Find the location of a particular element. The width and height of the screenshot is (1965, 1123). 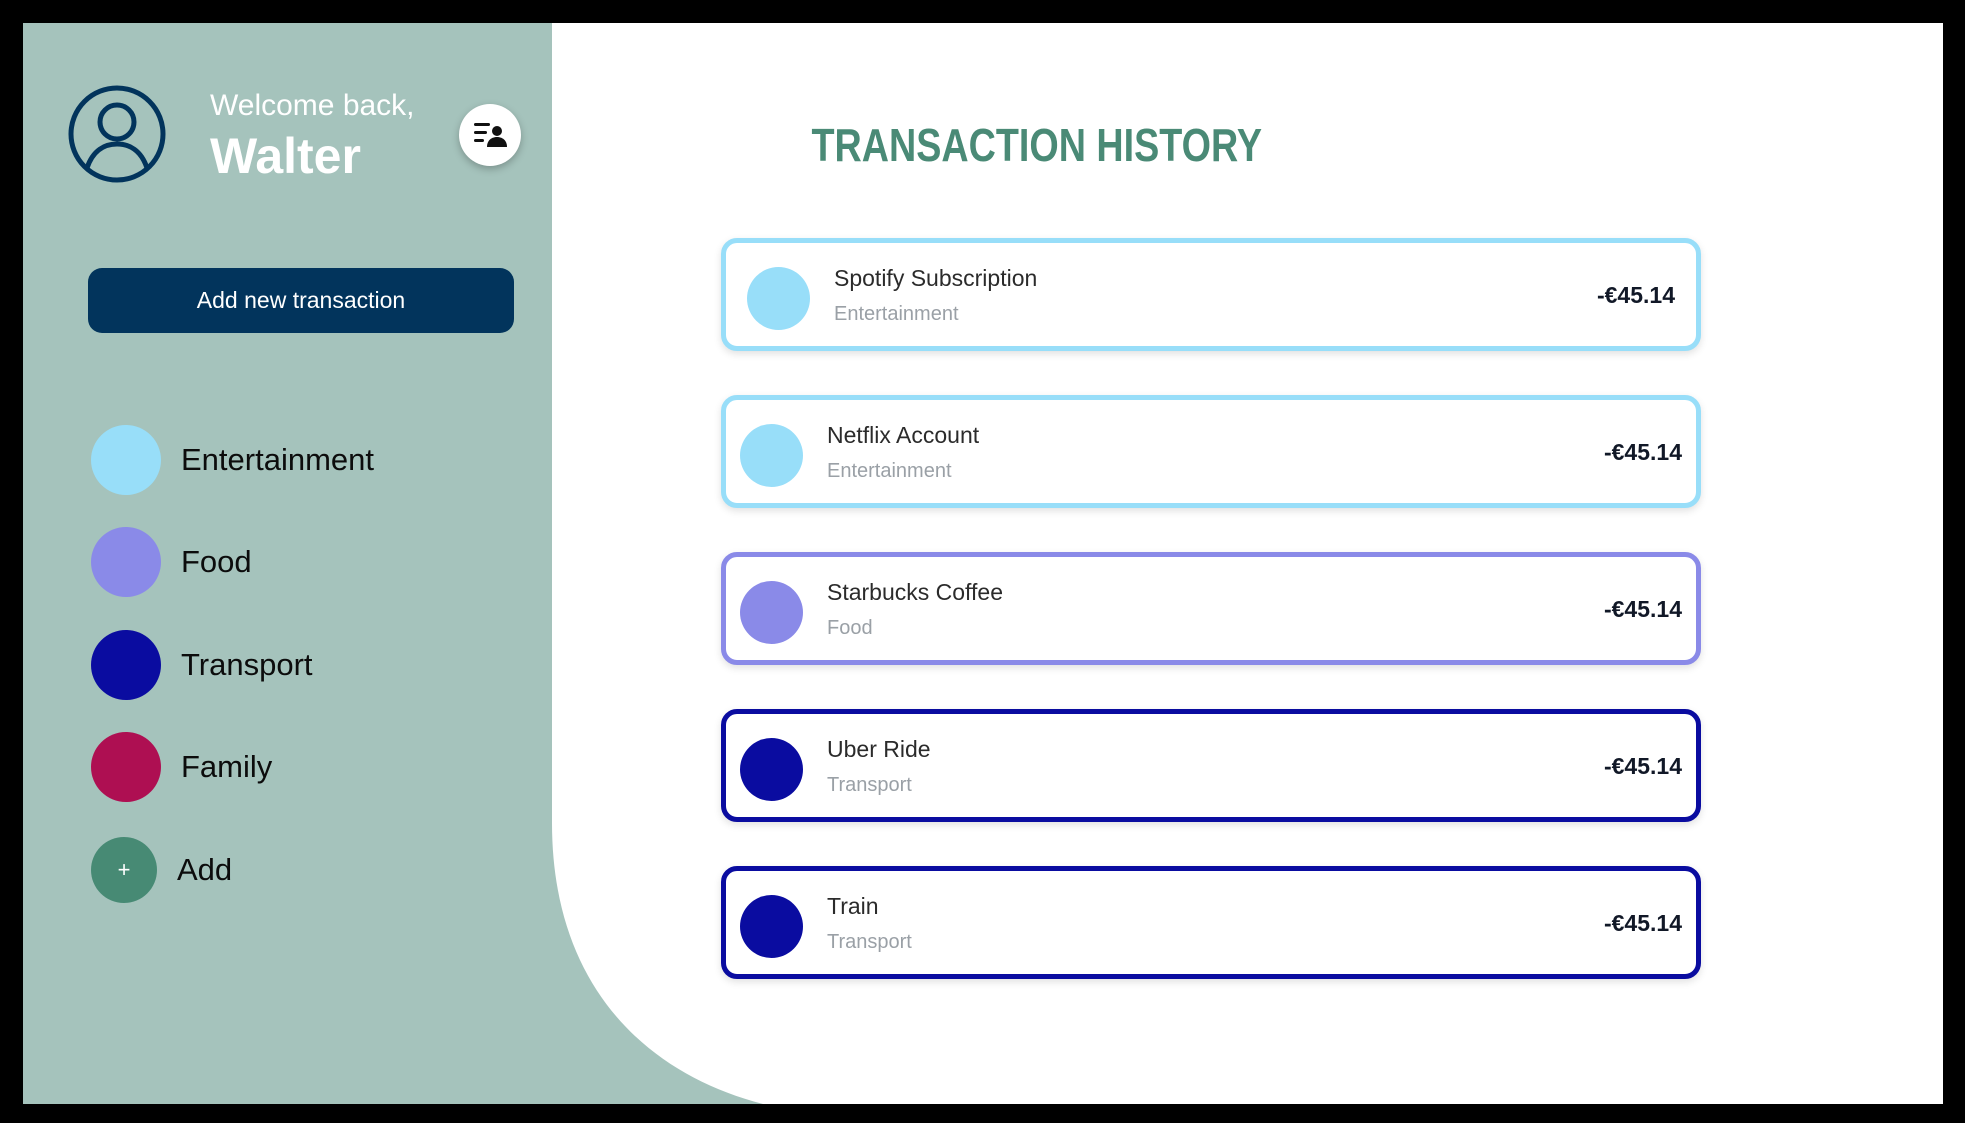

transaction-card: Netflix Account Entertainment -€45.14 is located at coordinates (1211, 451).